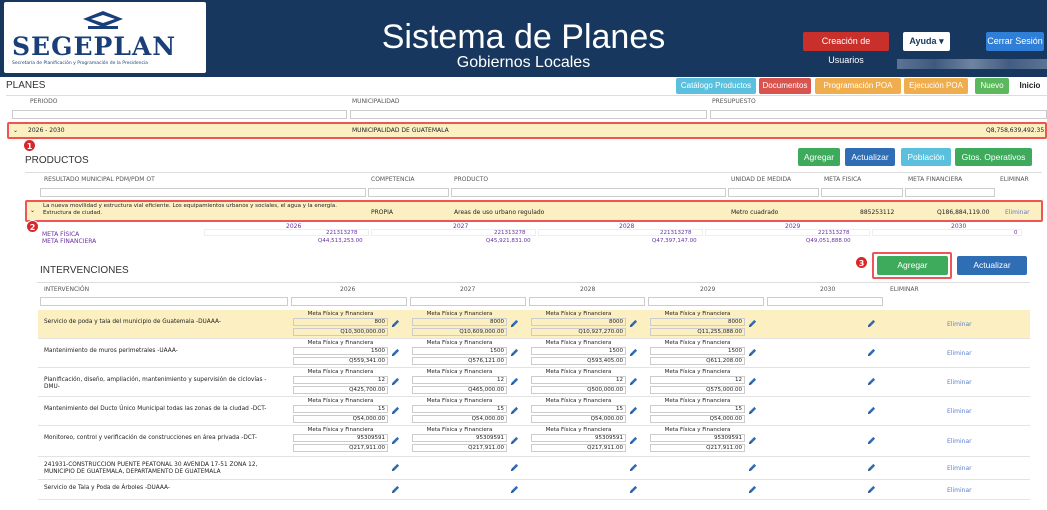  Describe the element at coordinates (57, 160) in the screenshot. I see `products-title: PRODUCTOS` at that location.